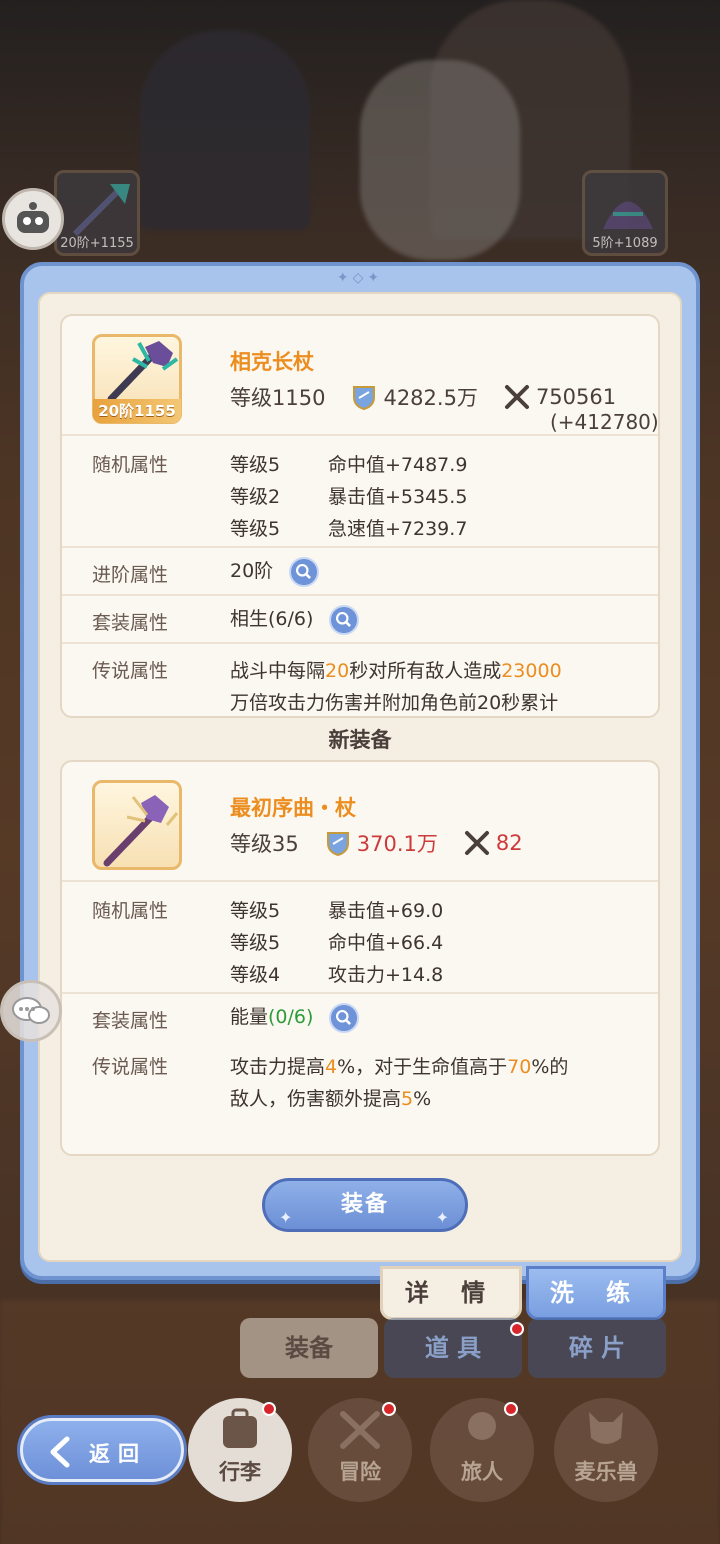 The image size is (720, 1544). Describe the element at coordinates (596, 1293) in the screenshot. I see `tab-wash: 洗 练` at that location.